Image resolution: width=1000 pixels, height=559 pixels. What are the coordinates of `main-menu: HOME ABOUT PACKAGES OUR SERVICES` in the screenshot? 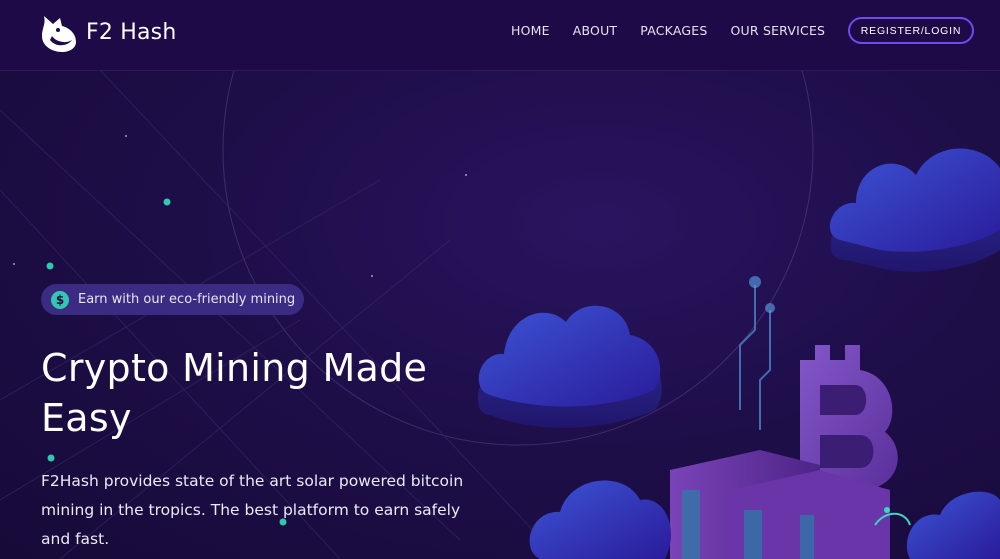 It's located at (679, 30).